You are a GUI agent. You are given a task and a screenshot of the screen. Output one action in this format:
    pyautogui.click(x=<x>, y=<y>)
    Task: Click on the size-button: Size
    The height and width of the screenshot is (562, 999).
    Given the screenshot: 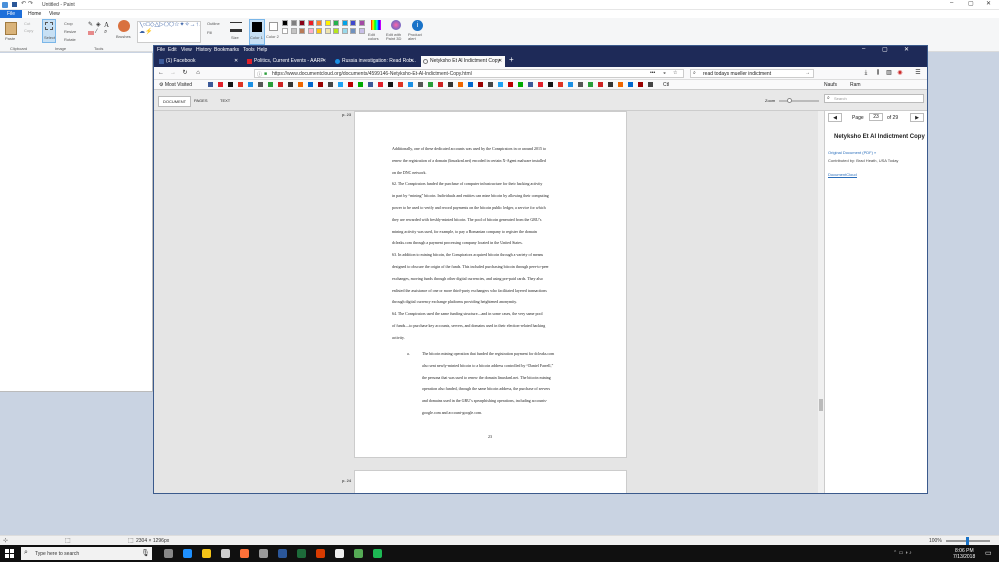 What is the action you would take?
    pyautogui.click(x=236, y=32)
    